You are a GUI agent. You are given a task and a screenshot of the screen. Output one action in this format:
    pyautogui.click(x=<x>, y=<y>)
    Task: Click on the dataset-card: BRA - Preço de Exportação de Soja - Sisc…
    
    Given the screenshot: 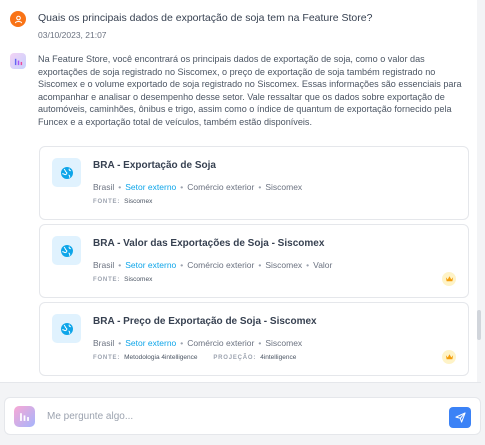 What is the action you would take?
    pyautogui.click(x=254, y=339)
    